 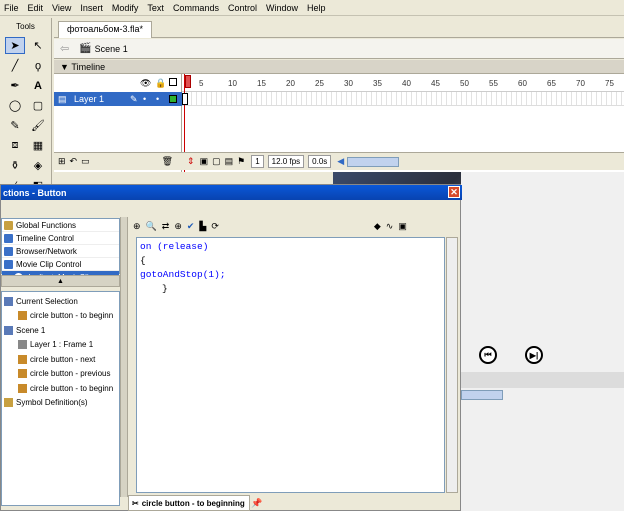 What do you see at coordinates (373, 161) in the screenshot?
I see `timeline-scrollbar` at bounding box center [373, 161].